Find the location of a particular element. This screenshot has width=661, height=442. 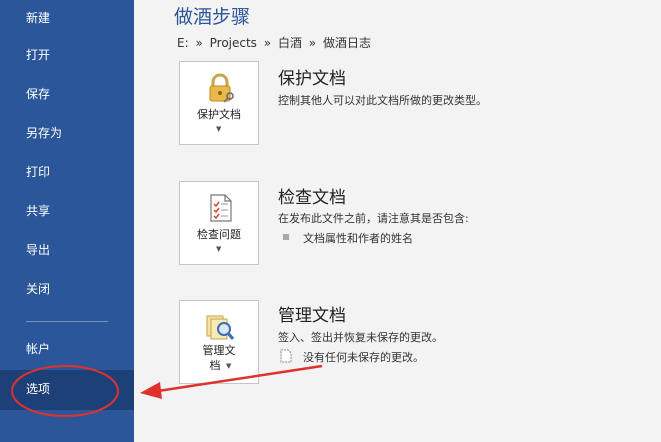

nav-export: 导出 is located at coordinates (67, 250).